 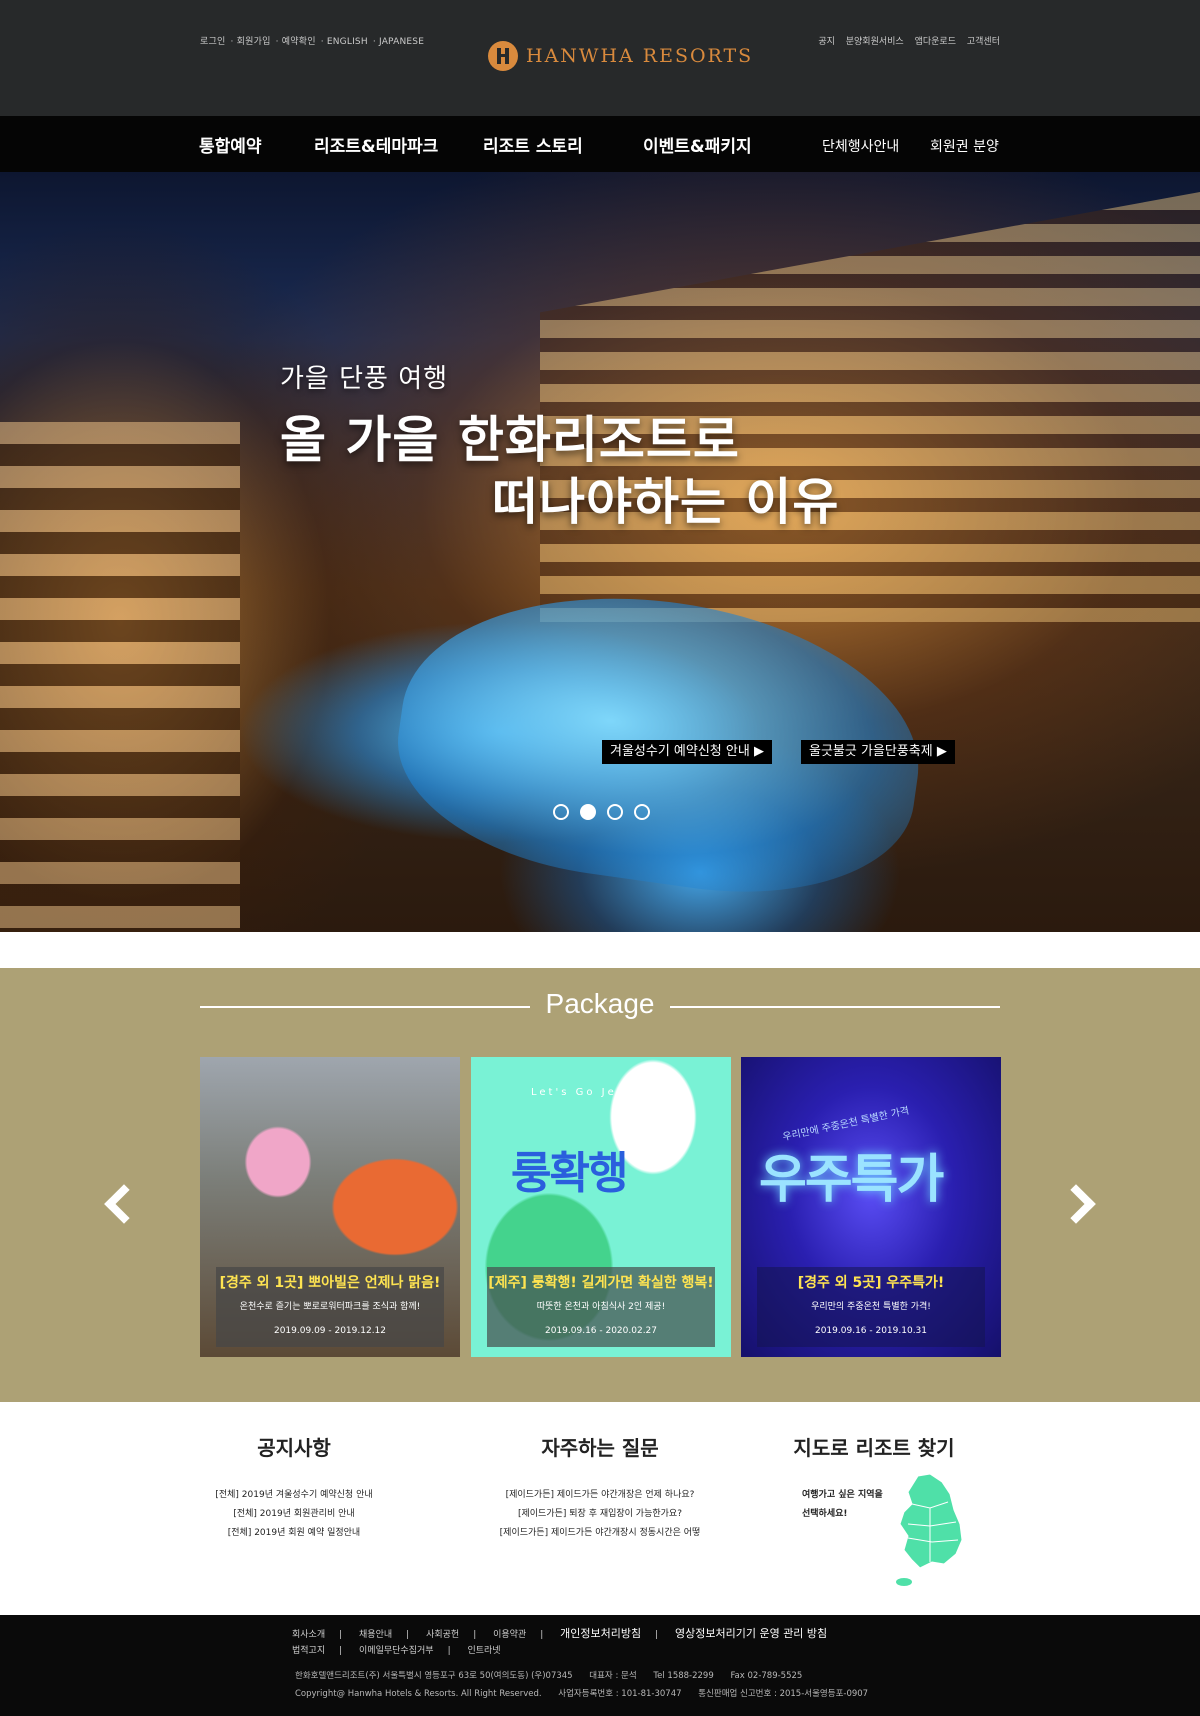 I want to click on footer-link-privacy: 개인정보처리방침, so click(x=600, y=1633).